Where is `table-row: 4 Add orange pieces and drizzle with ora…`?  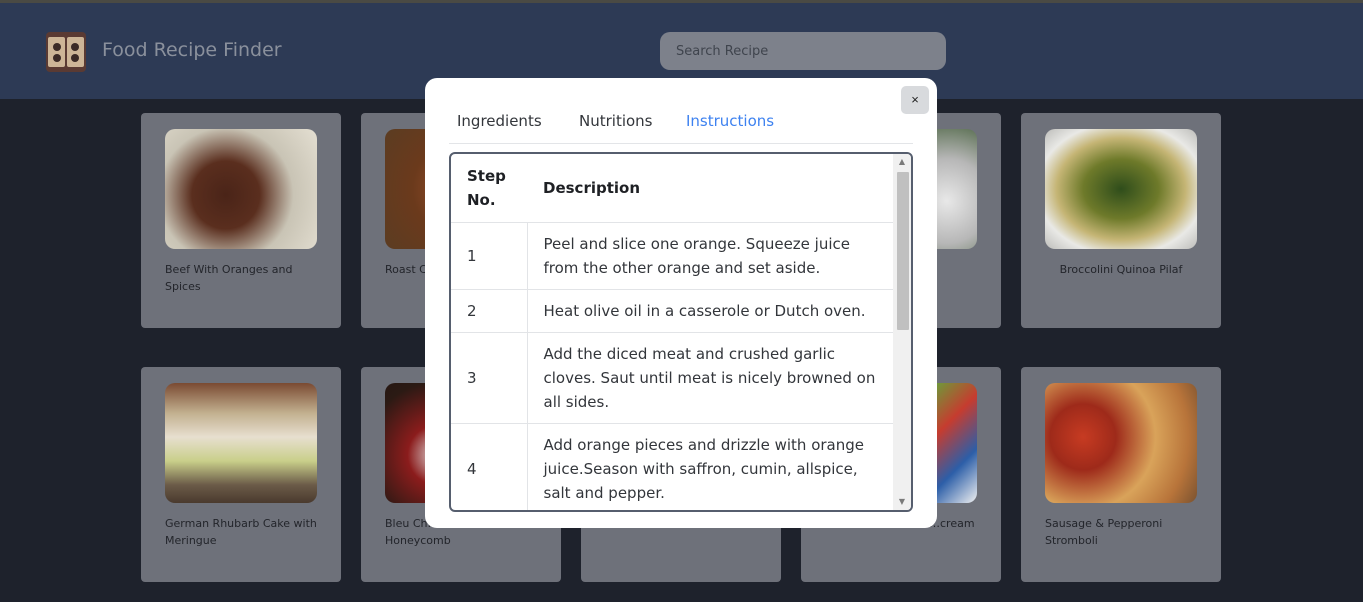 table-row: 4 Add orange pieces and drizzle with ora… is located at coordinates (672, 466).